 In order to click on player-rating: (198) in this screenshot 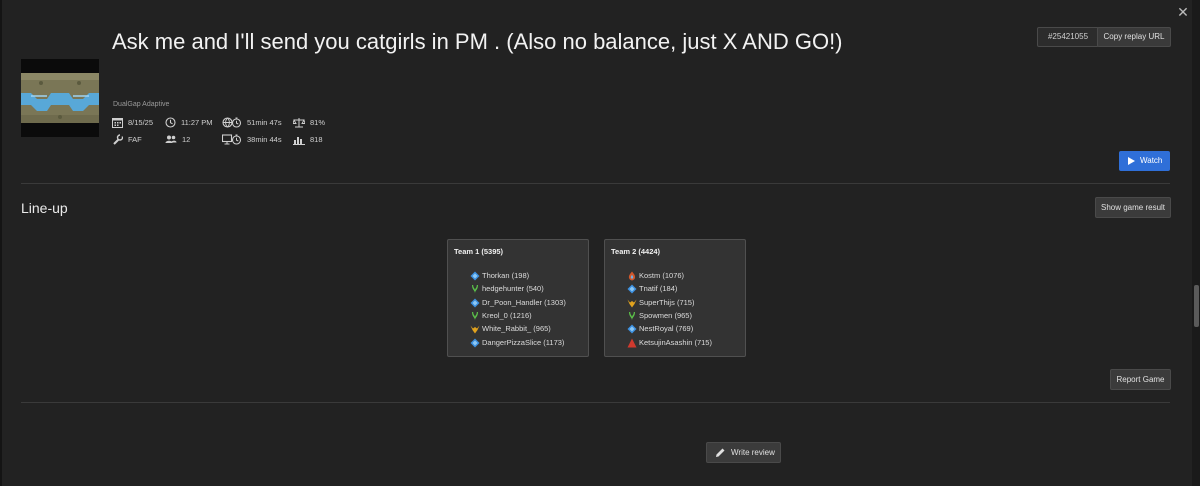, I will do `click(520, 275)`.